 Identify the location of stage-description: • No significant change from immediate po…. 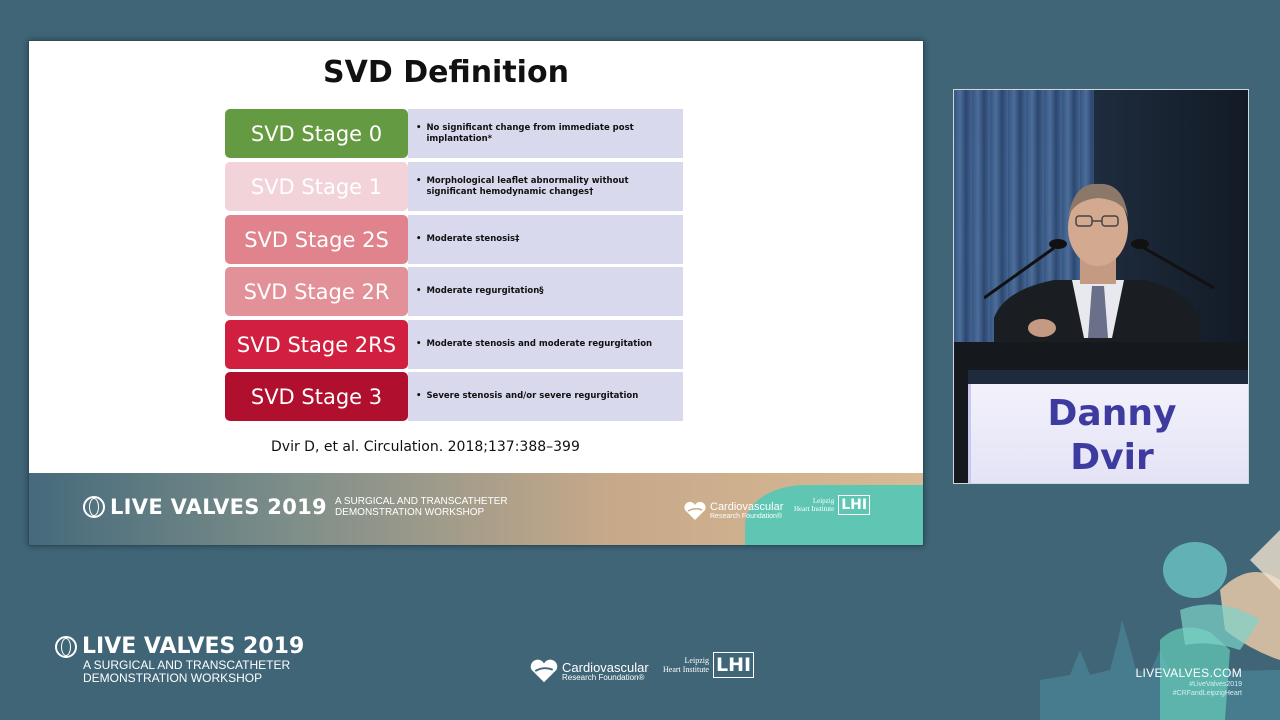
(545, 133).